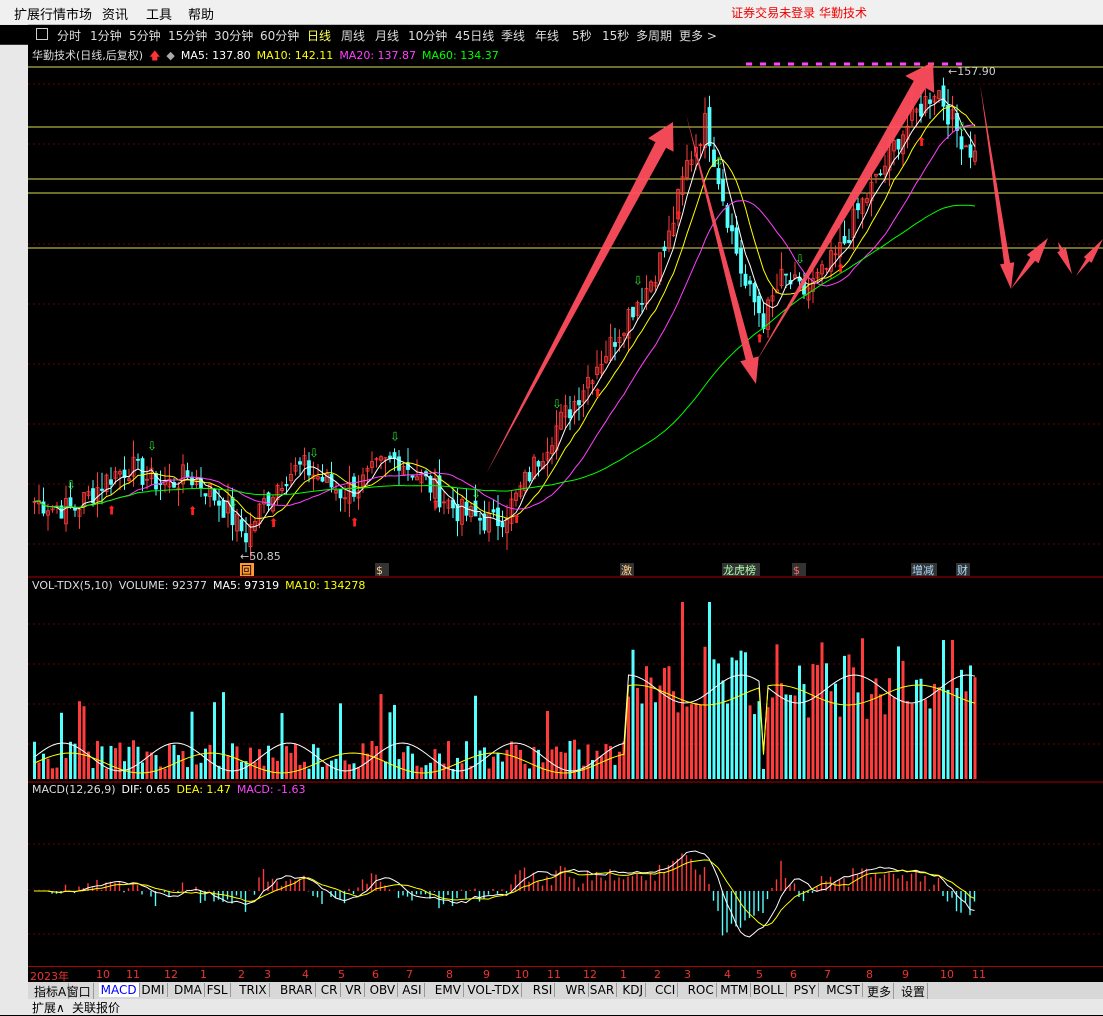 This screenshot has height=1016, width=1103. I want to click on menu-item-help: 帮助, so click(201, 13).